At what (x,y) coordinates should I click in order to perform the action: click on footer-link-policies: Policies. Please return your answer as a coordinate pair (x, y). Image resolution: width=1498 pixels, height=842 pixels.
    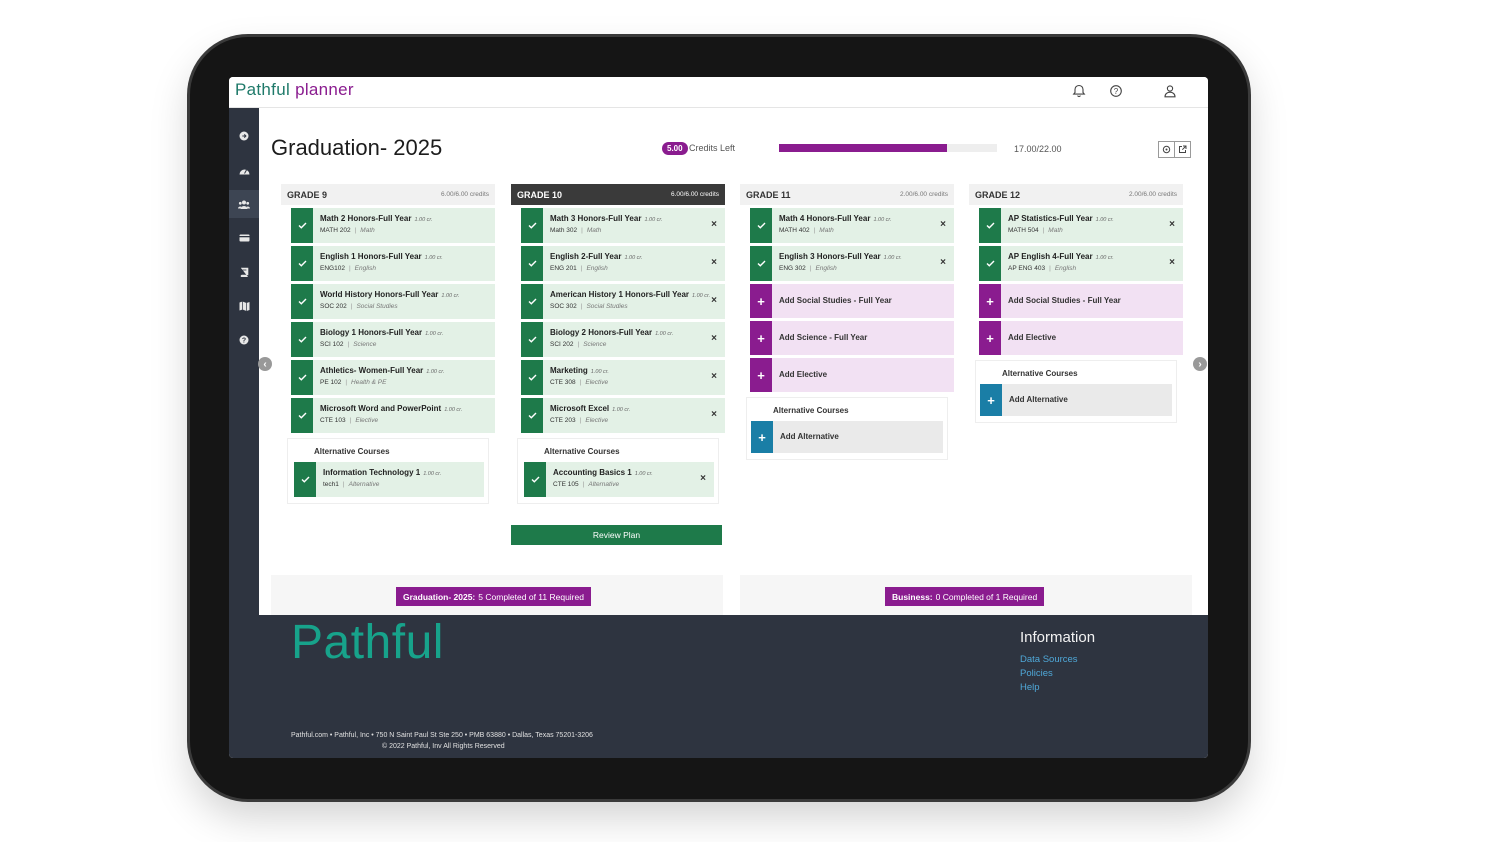
    Looking at the image, I should click on (1036, 673).